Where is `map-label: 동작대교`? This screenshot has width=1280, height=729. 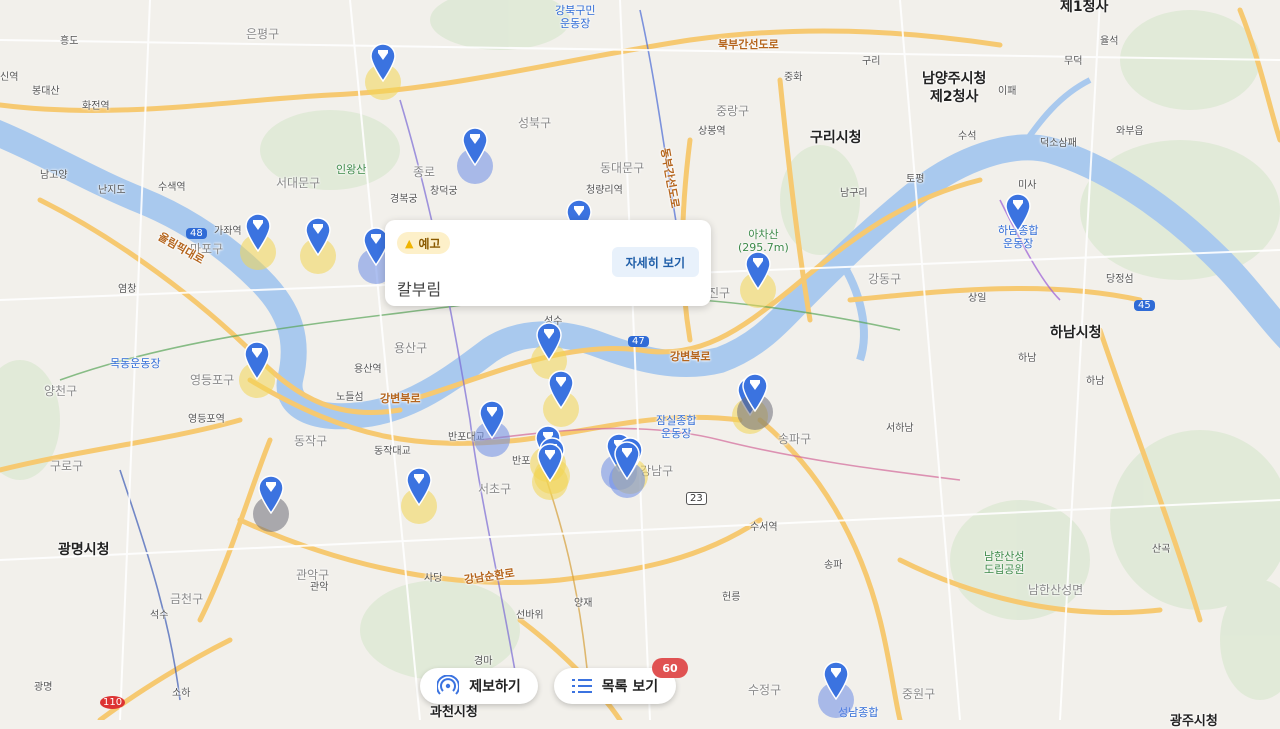 map-label: 동작대교 is located at coordinates (392, 451).